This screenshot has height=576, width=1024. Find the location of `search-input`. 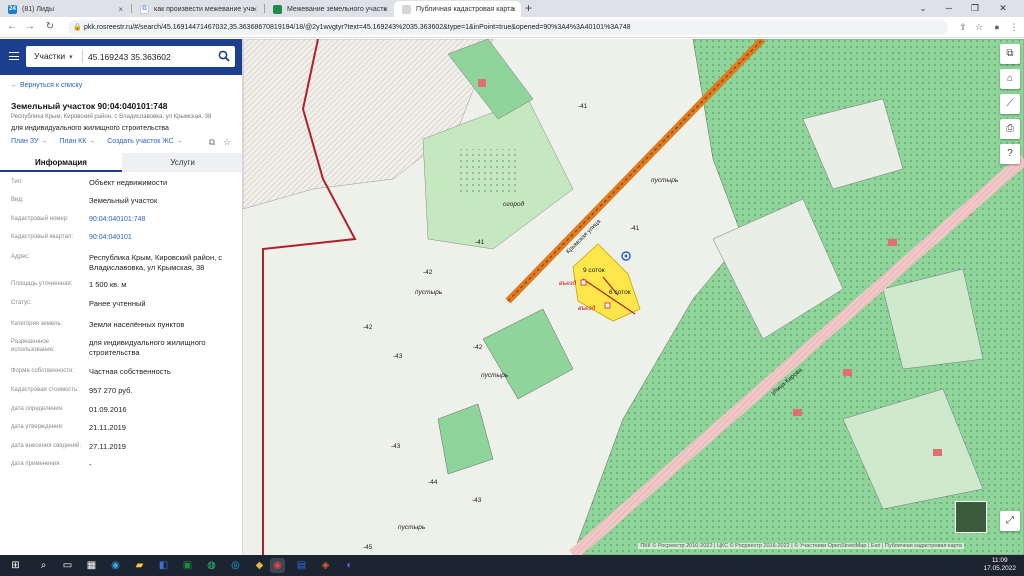

search-input is located at coordinates (150, 56).